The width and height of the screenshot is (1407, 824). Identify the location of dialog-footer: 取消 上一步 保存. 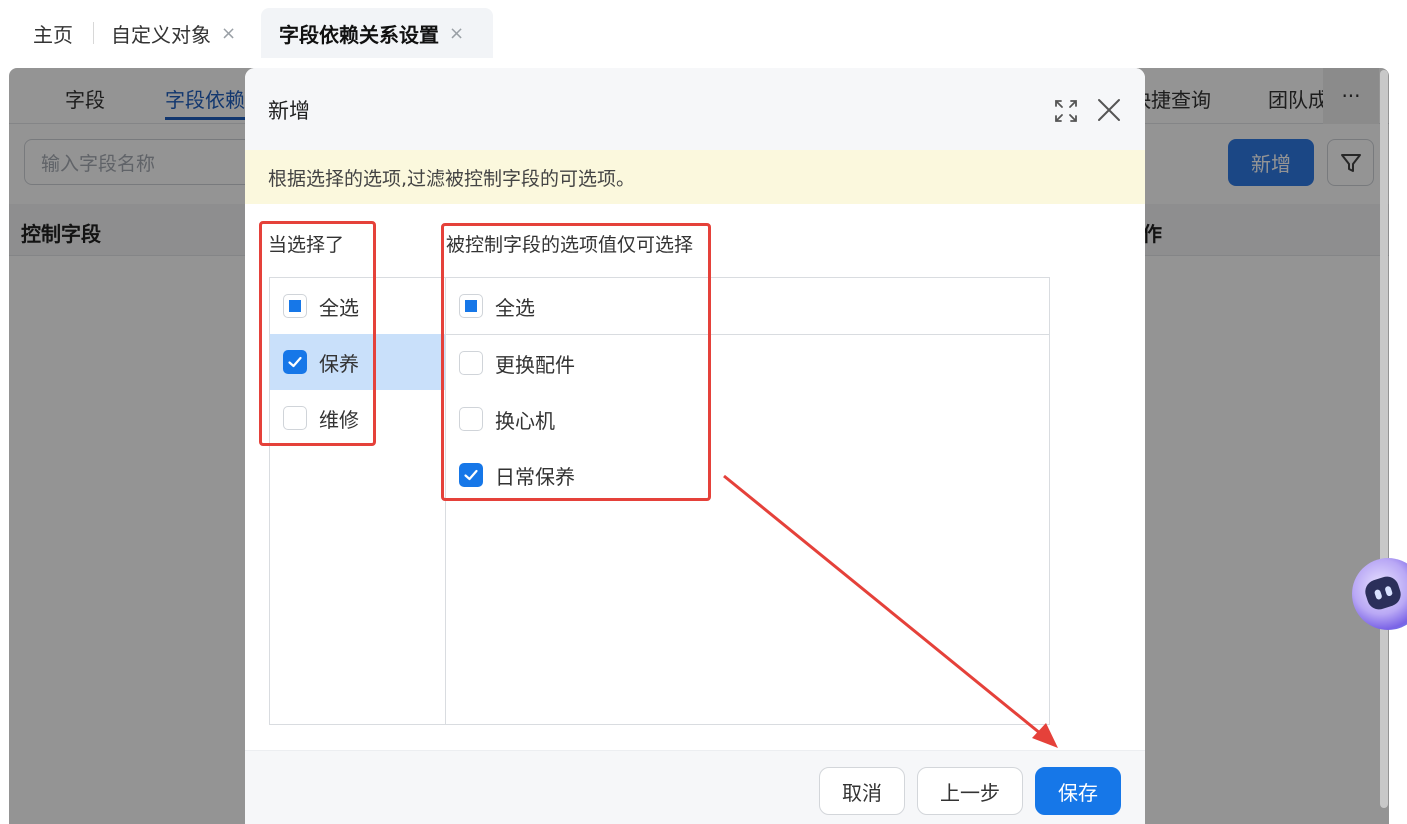
(695, 787).